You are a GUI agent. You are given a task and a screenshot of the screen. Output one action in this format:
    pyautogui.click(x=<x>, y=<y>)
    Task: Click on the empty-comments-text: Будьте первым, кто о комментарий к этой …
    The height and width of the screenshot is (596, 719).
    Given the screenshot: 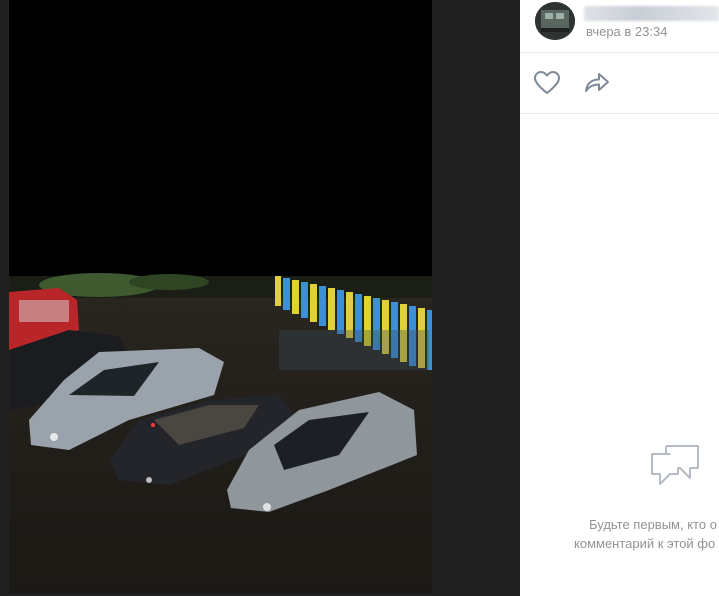 What is the action you would take?
    pyautogui.click(x=646, y=534)
    